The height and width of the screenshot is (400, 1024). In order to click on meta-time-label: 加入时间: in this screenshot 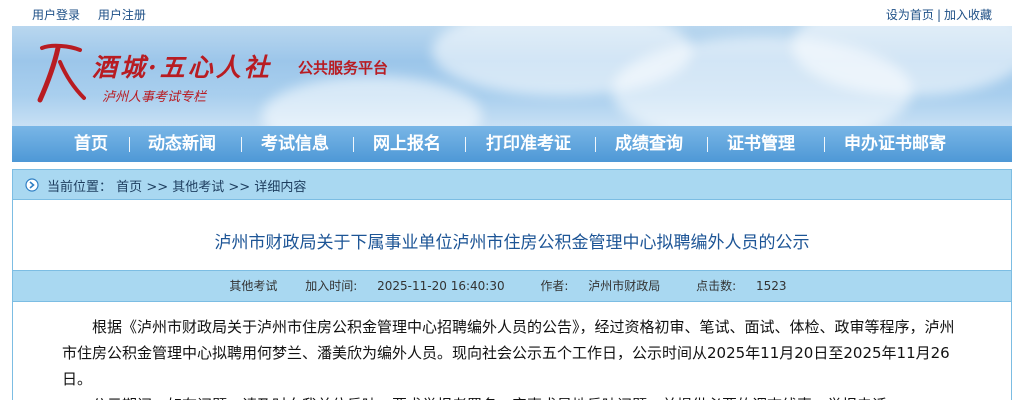, I will do `click(331, 286)`.